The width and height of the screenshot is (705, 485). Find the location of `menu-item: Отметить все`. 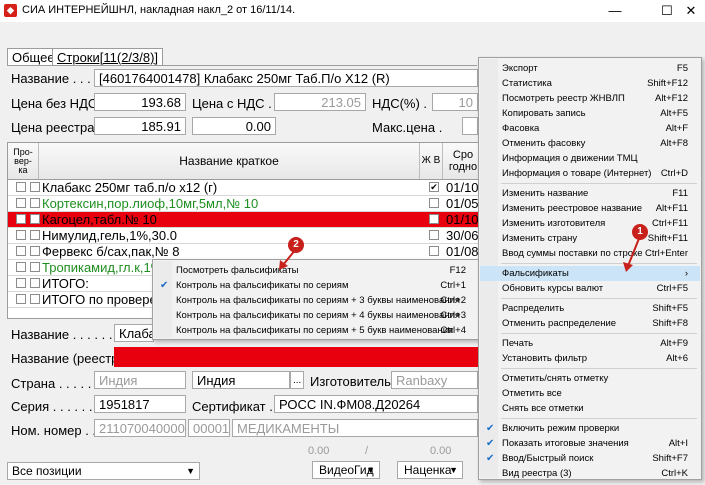

menu-item: Отметить все is located at coordinates (590, 393).